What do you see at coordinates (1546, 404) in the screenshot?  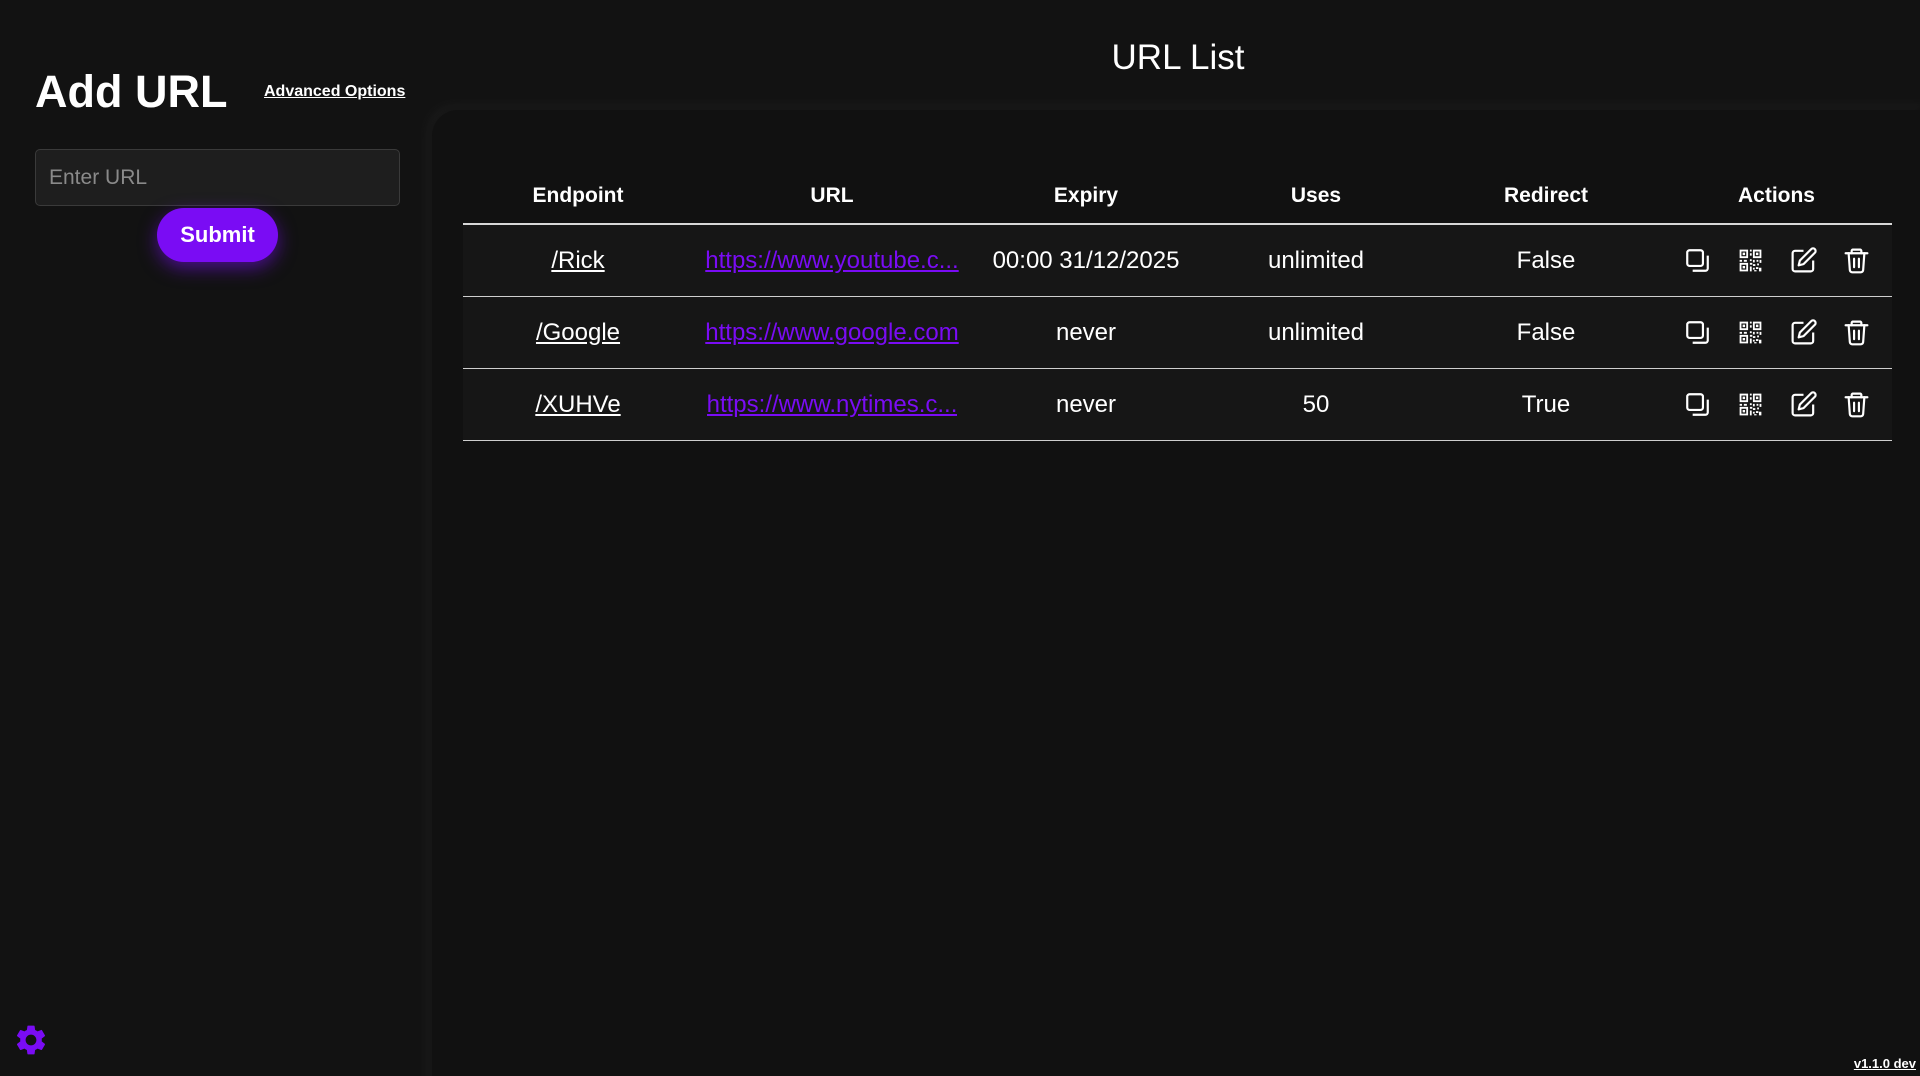 I see `redirect-cell: True` at bounding box center [1546, 404].